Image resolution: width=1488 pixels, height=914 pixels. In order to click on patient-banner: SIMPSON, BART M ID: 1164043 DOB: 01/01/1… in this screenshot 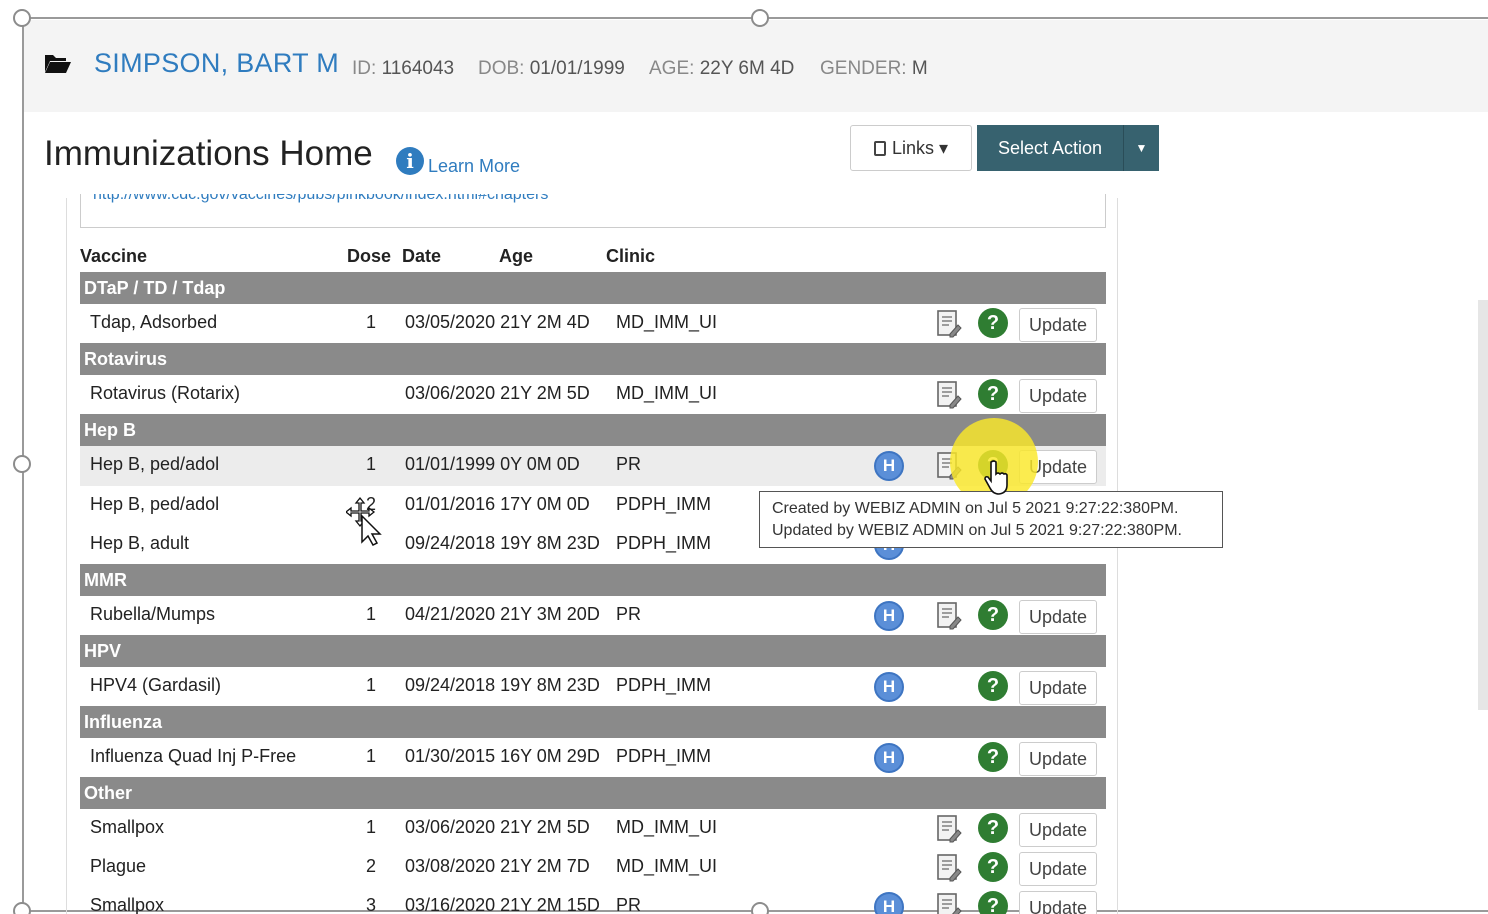, I will do `click(756, 66)`.